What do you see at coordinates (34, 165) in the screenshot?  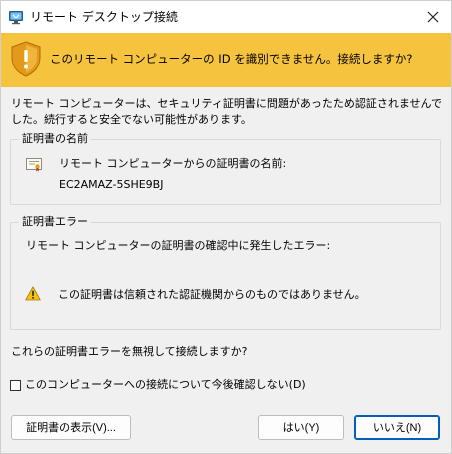 I see `certificate-icon` at bounding box center [34, 165].